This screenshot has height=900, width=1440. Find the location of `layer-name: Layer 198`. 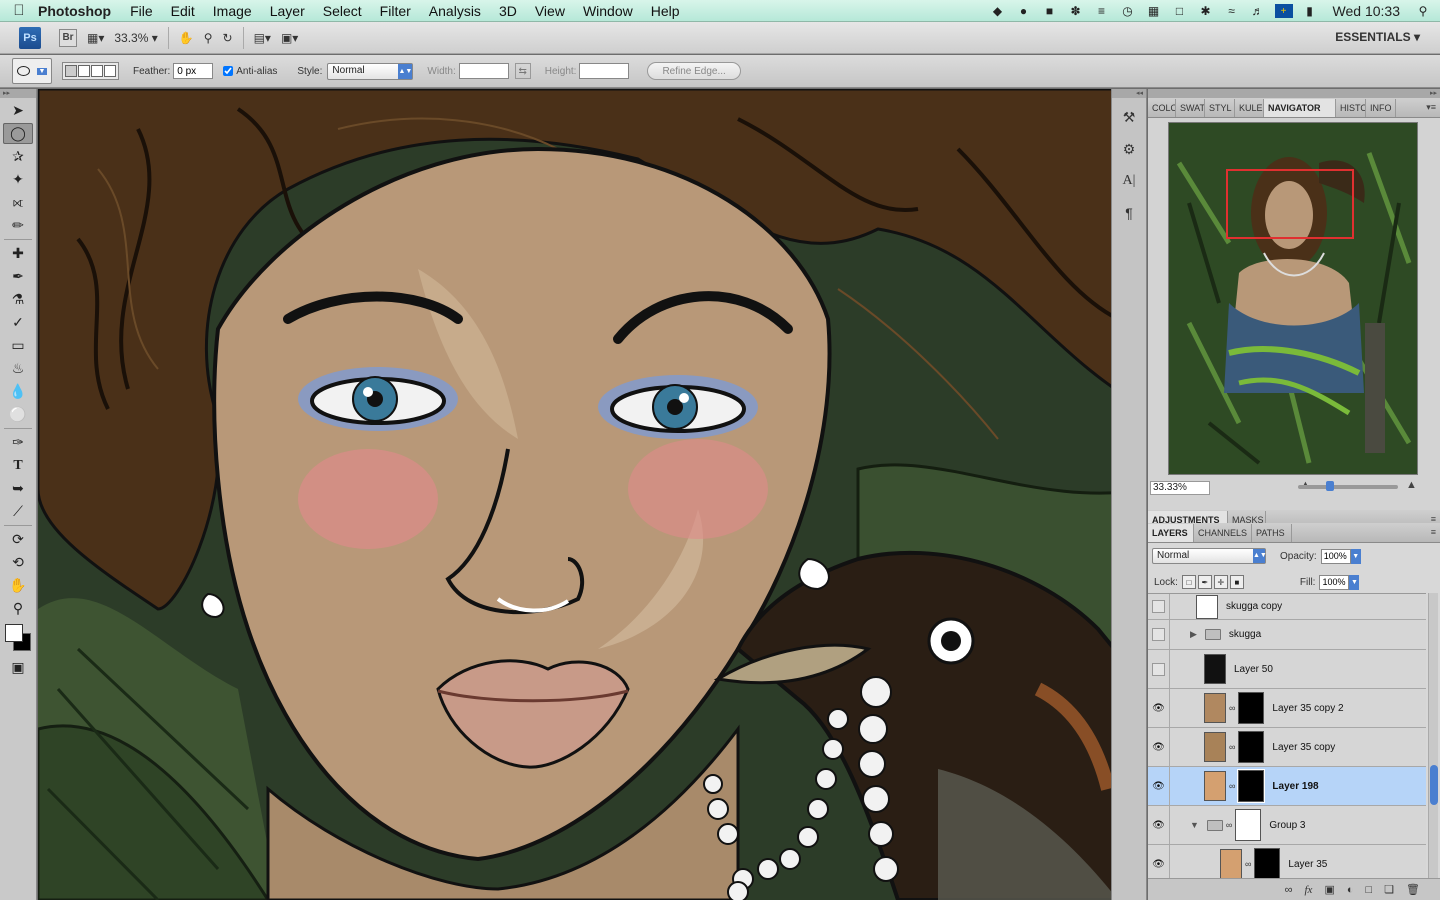

layer-name: Layer 198 is located at coordinates (1295, 786).